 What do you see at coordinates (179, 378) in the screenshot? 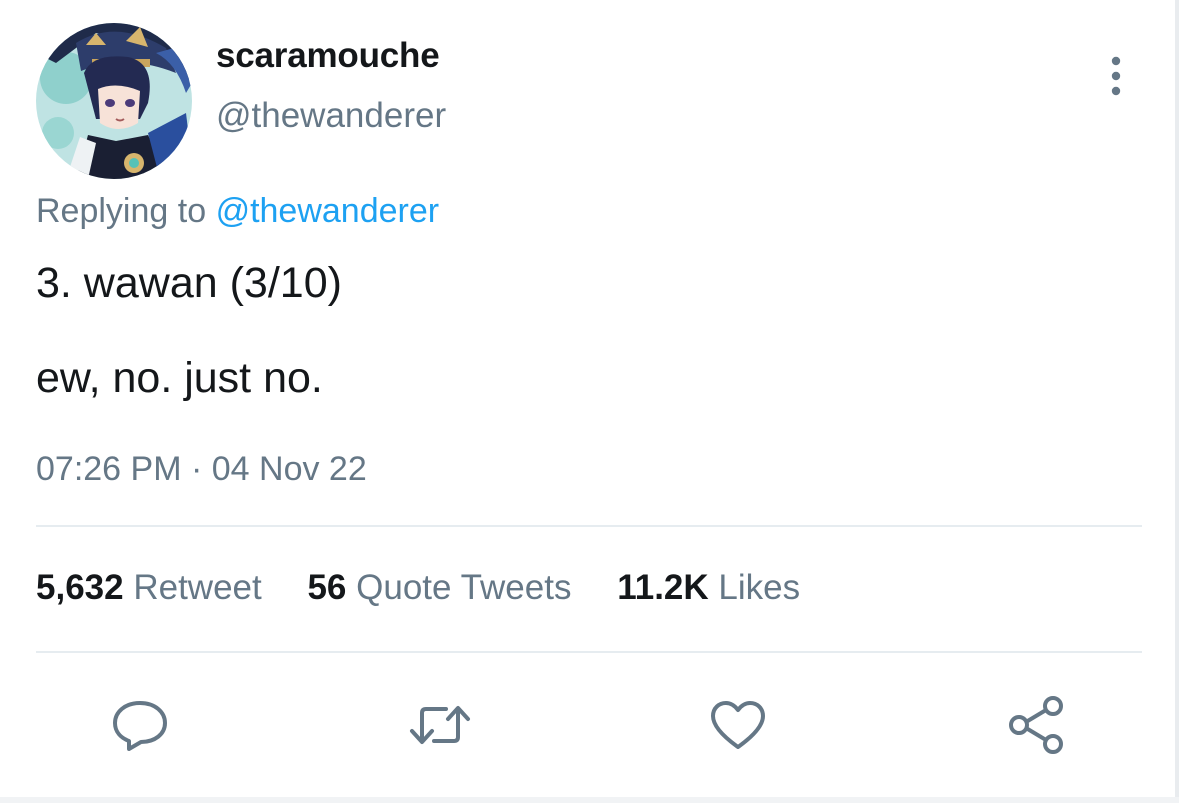
I see `tweet-text-line: ew, no. just no.` at bounding box center [179, 378].